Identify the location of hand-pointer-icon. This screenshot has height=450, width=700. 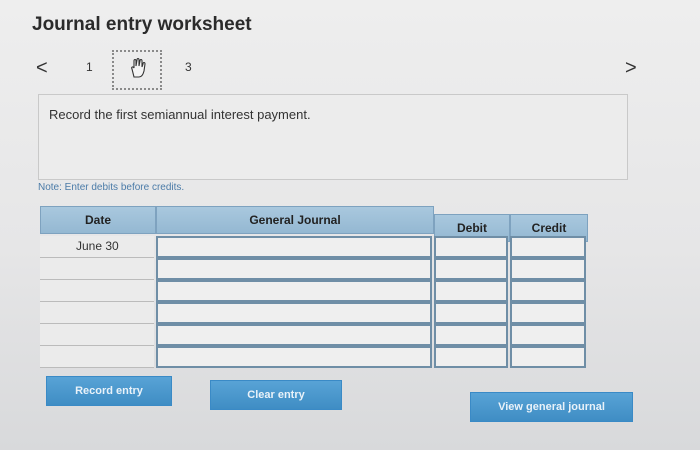
(137, 70).